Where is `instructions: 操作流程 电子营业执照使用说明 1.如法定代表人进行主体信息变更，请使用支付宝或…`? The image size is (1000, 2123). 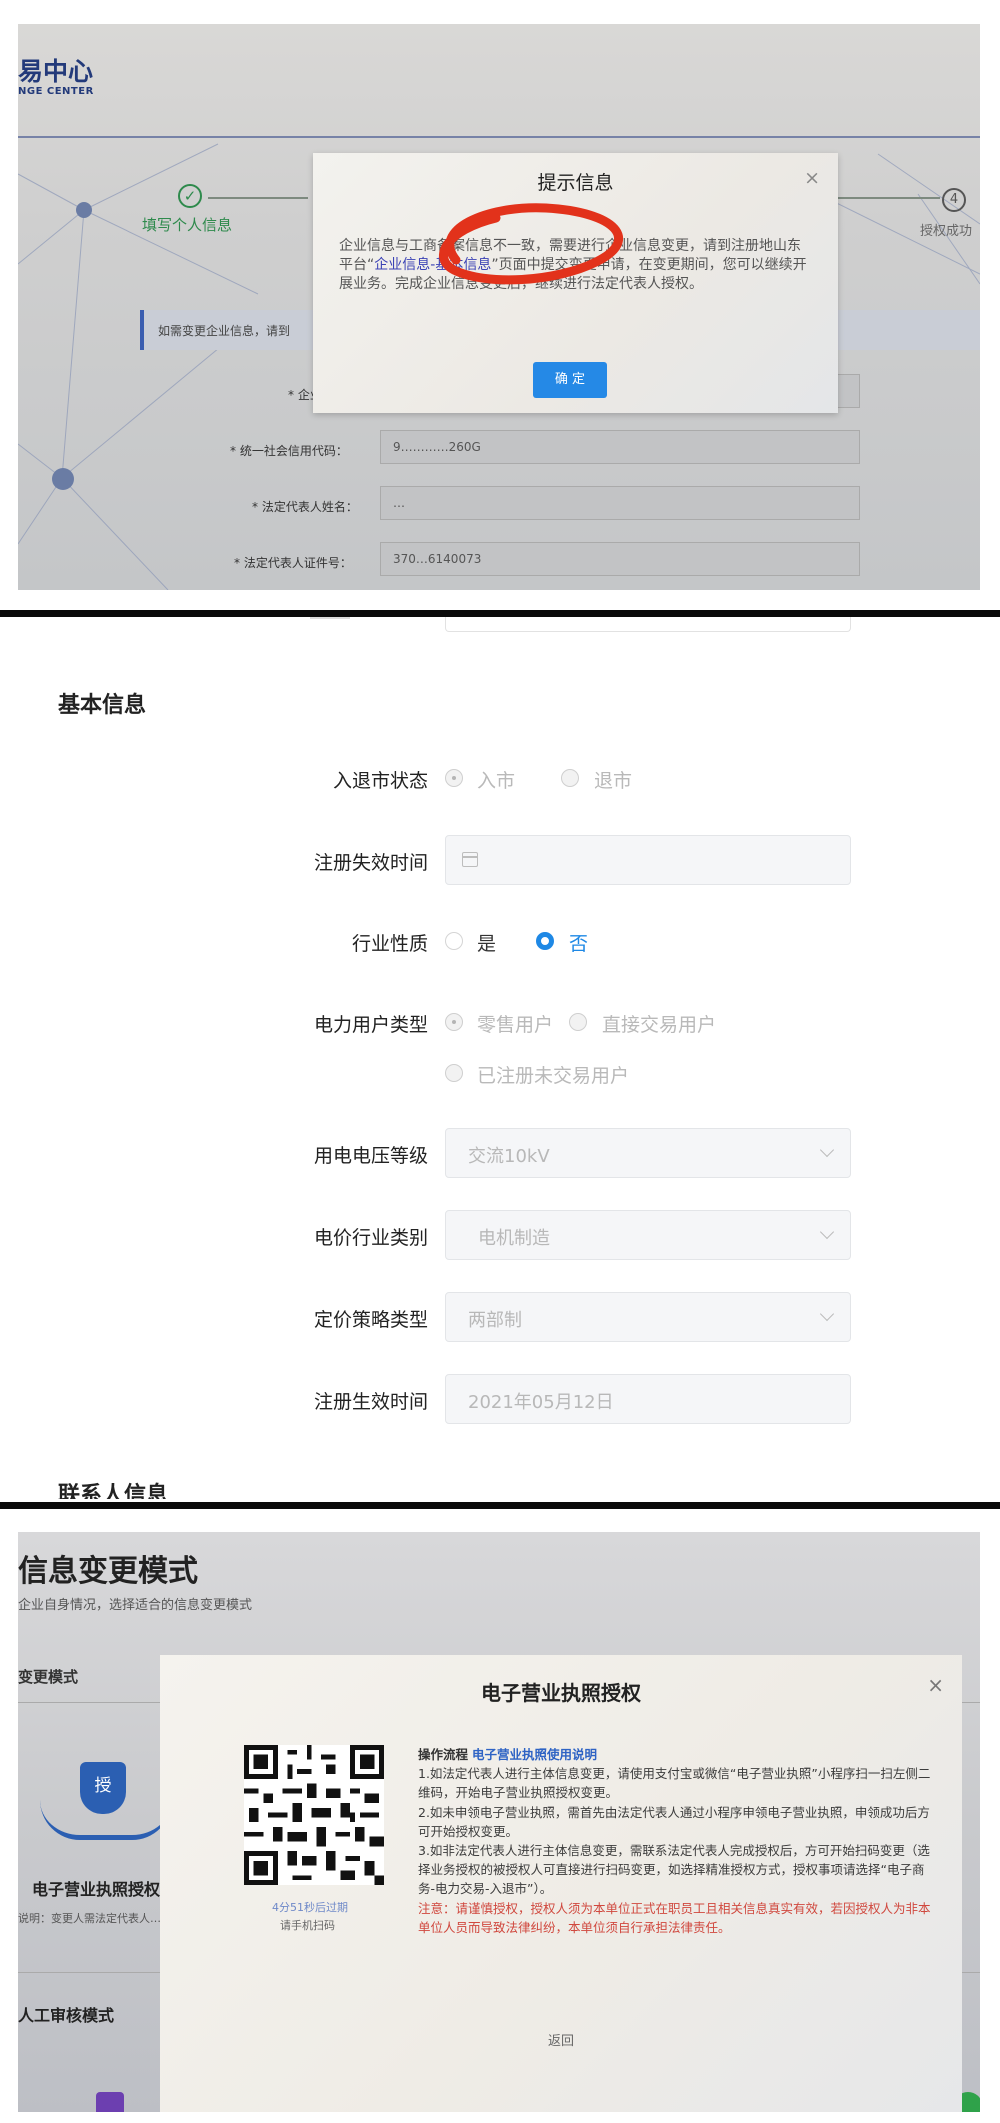
instructions: 操作流程 电子营业执照使用说明 1.如法定代表人进行主体信息变更，请使用支付宝或… is located at coordinates (678, 1841).